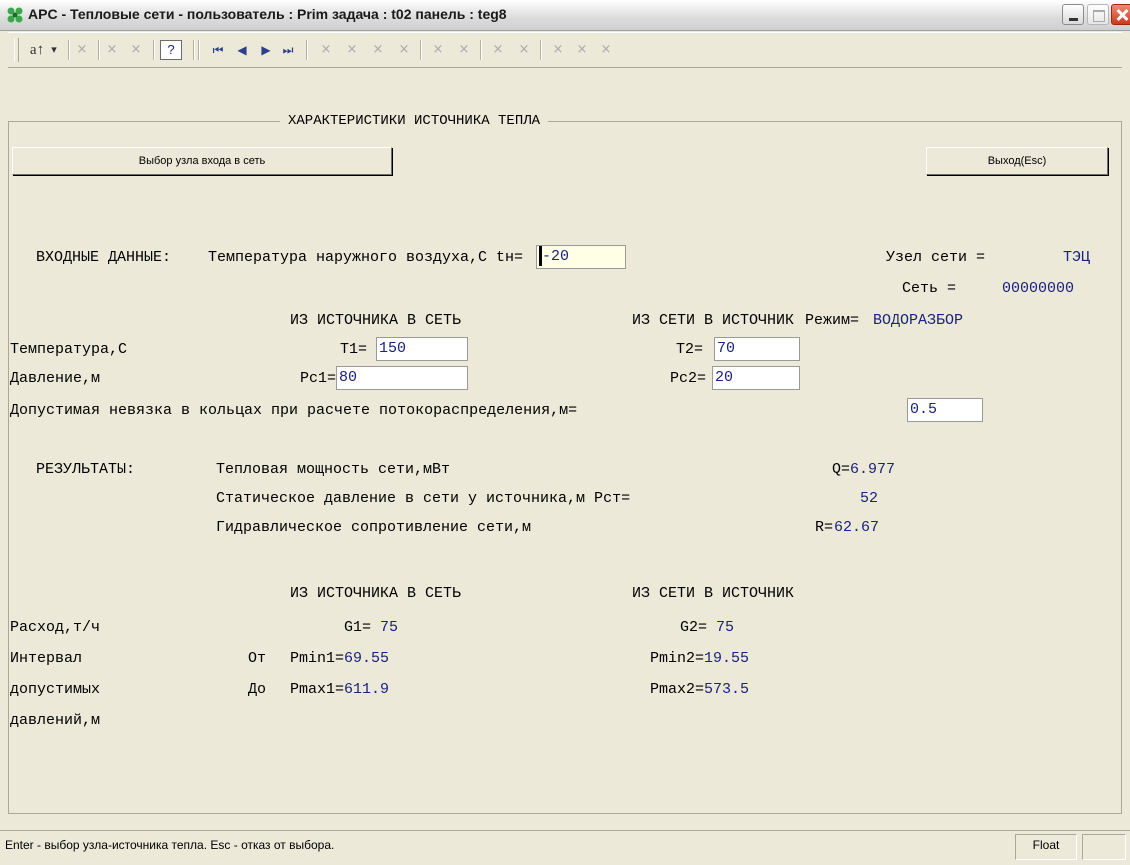  I want to click on results-section-label: РЕЗУЛЬТАТЫ:, so click(86, 469).